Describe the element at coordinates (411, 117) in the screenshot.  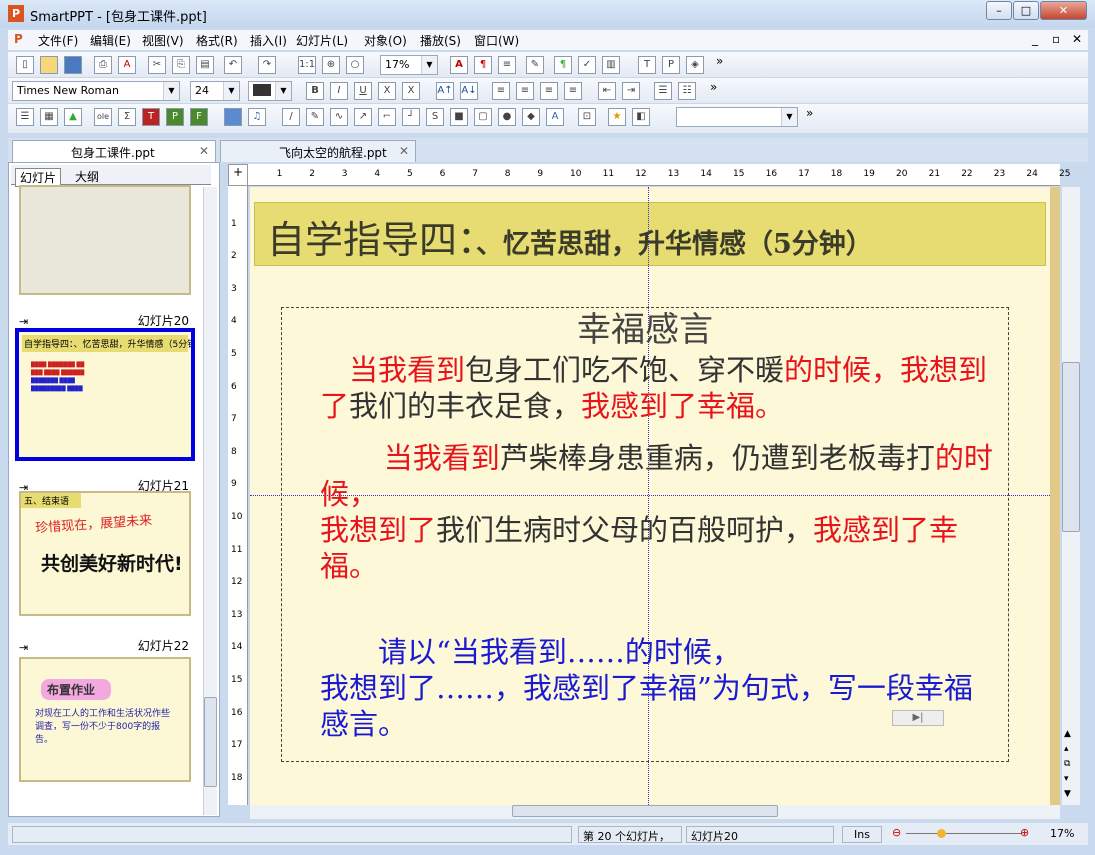
I see `elbow-connector-icon: ┘` at that location.